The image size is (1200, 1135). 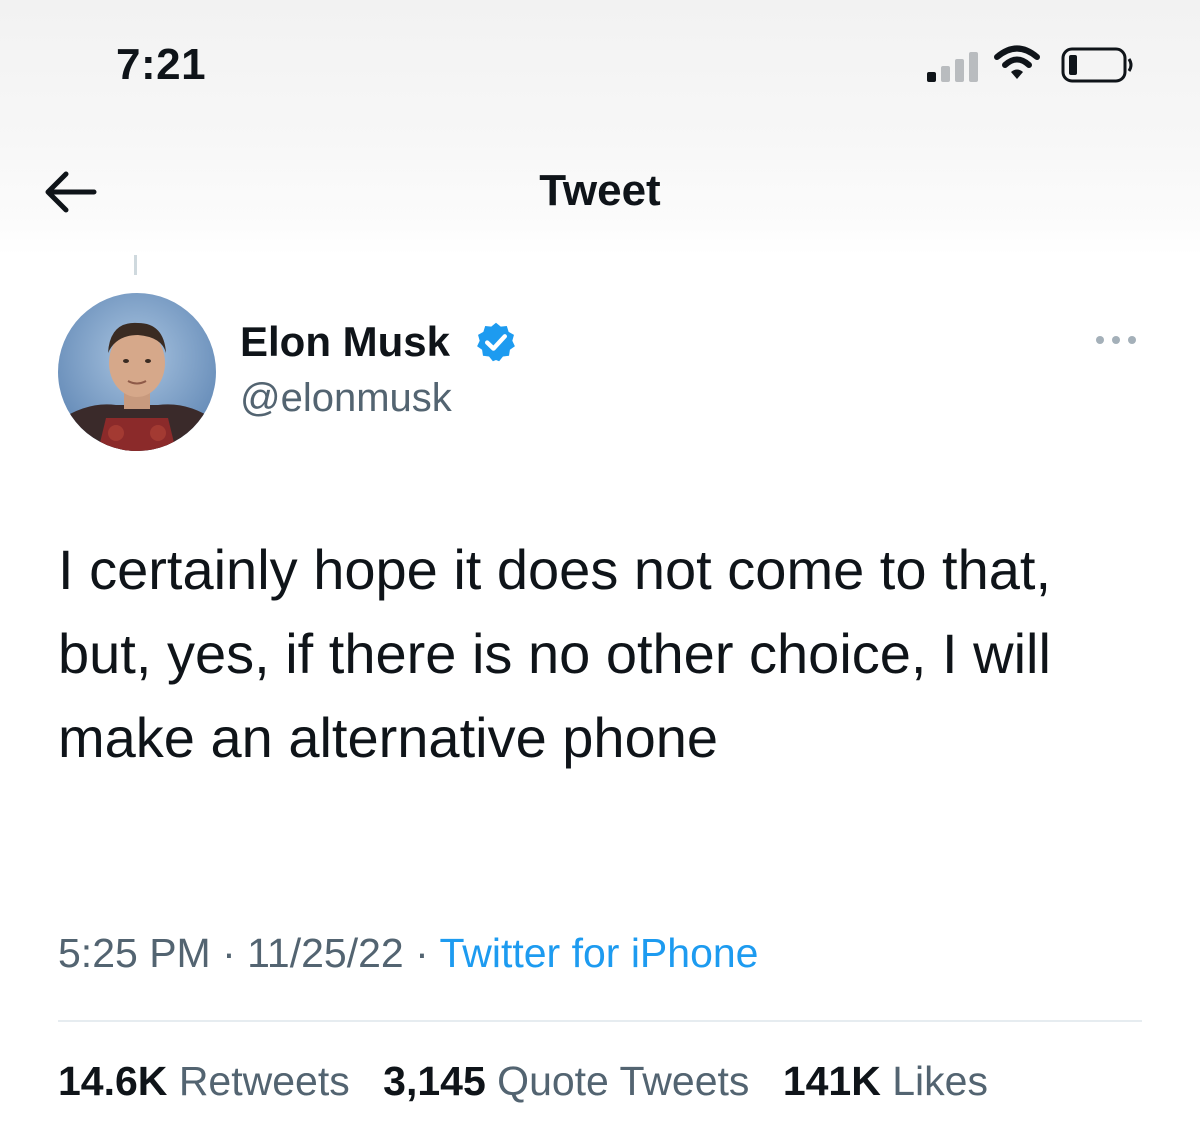 I want to click on quote-tweets-stat: 3,145 Quote Tweets, so click(x=572, y=1081).